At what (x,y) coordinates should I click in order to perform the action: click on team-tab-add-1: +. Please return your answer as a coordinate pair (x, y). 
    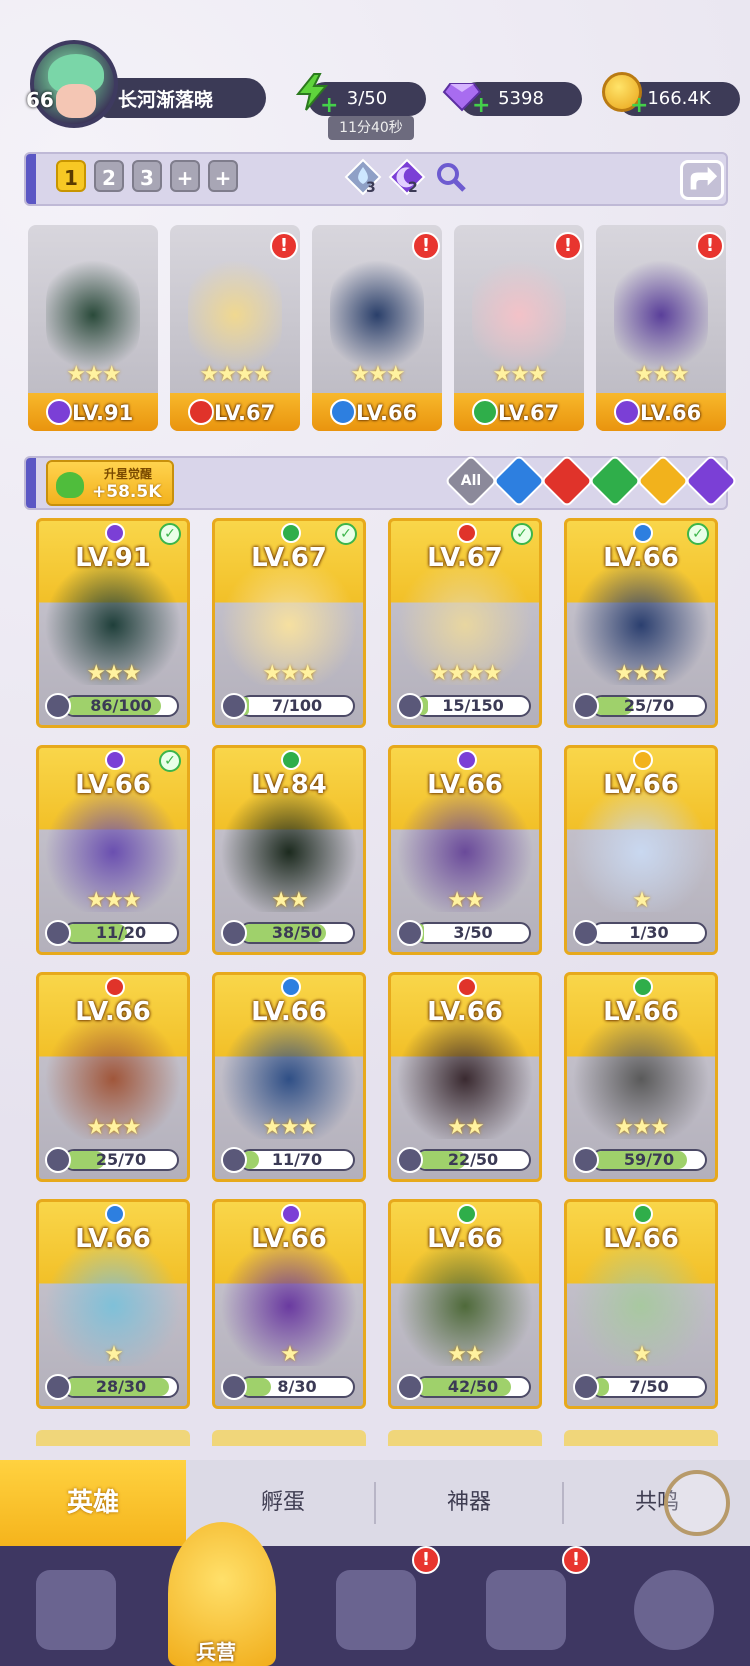
    Looking at the image, I should click on (185, 176).